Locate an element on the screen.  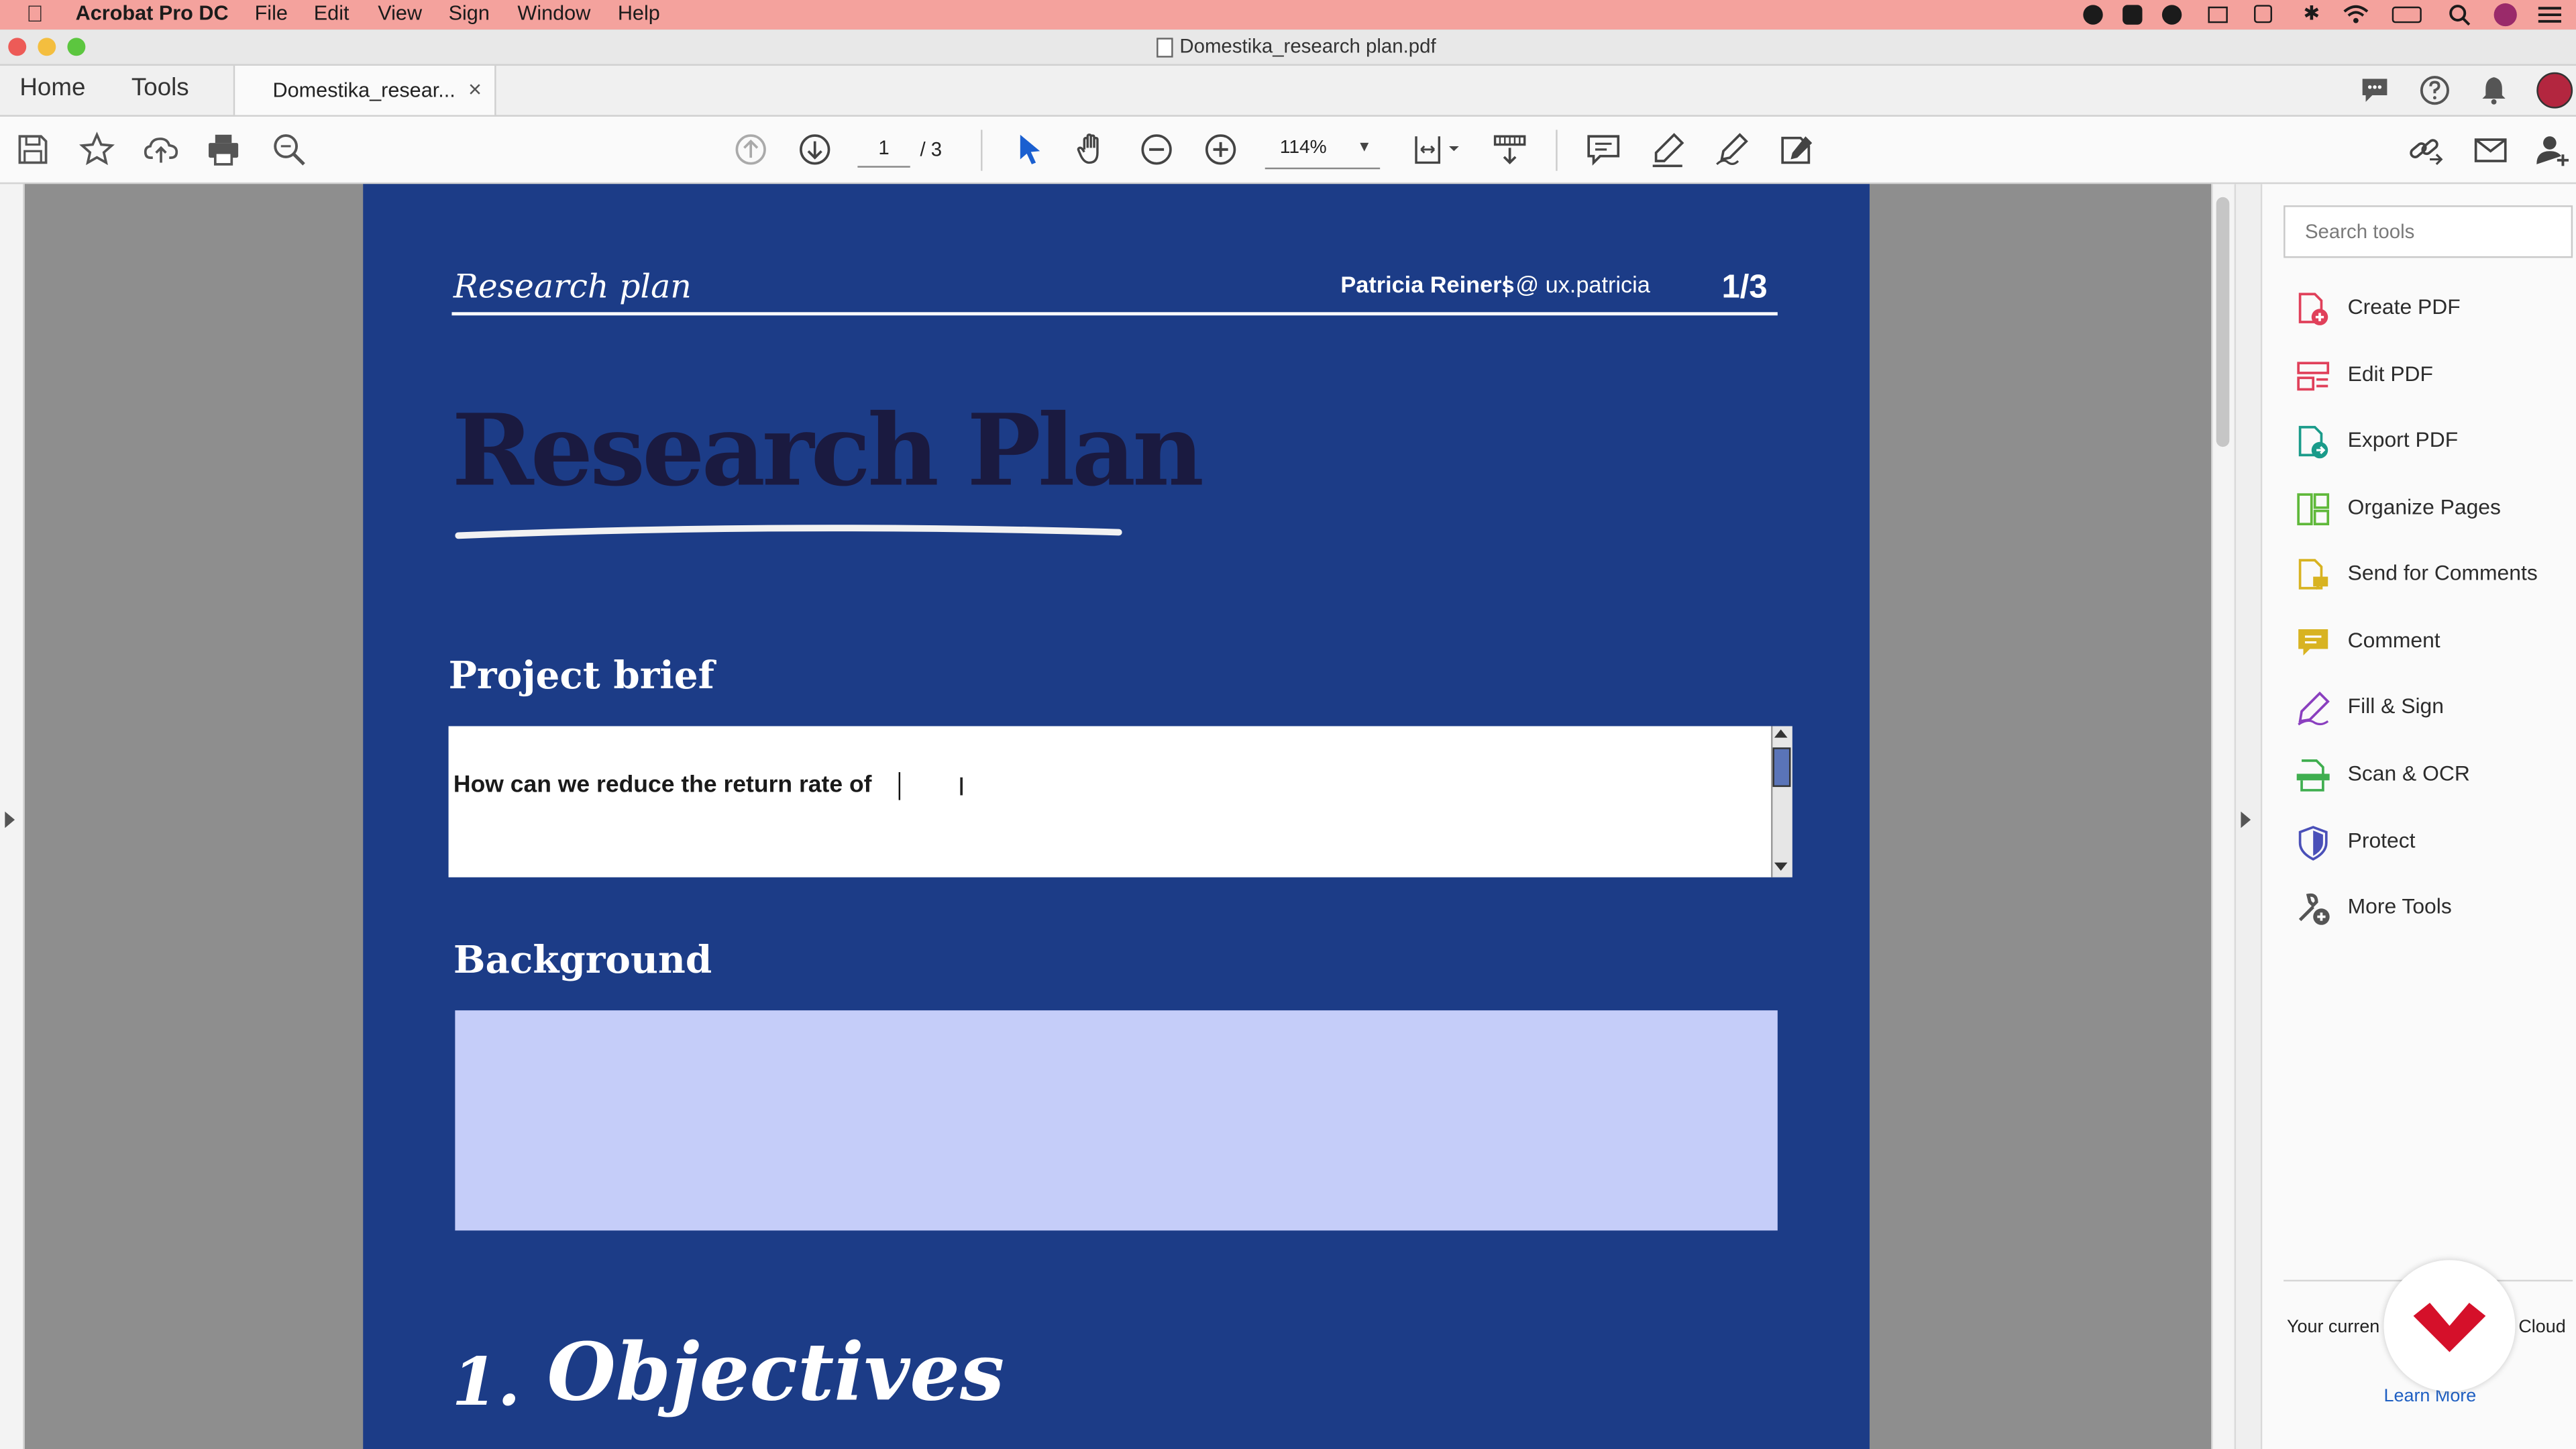
bluetooth-icon: ✱ is located at coordinates (2311, 12).